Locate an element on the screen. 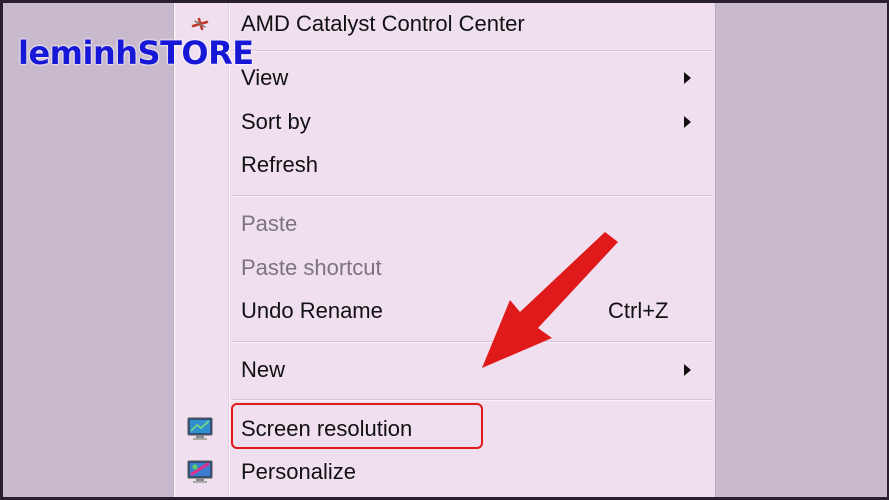 Image resolution: width=889 pixels, height=500 pixels. menu-item-label: New is located at coordinates (263, 369).